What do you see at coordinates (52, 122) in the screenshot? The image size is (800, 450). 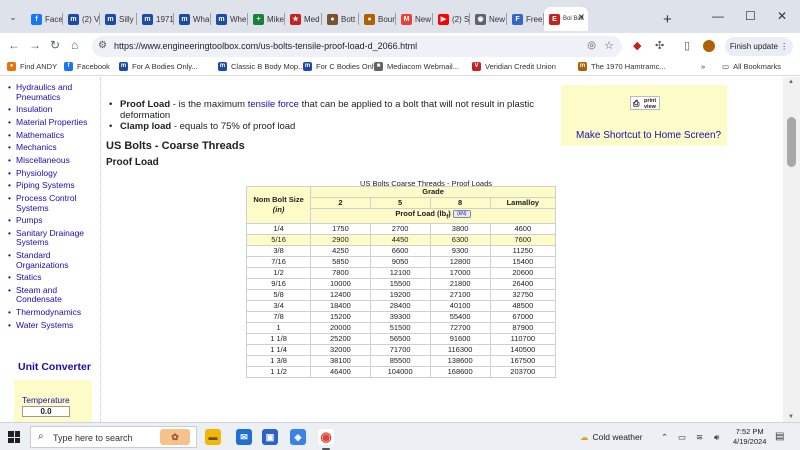 I see `sidebar-category-link: Material Properties` at bounding box center [52, 122].